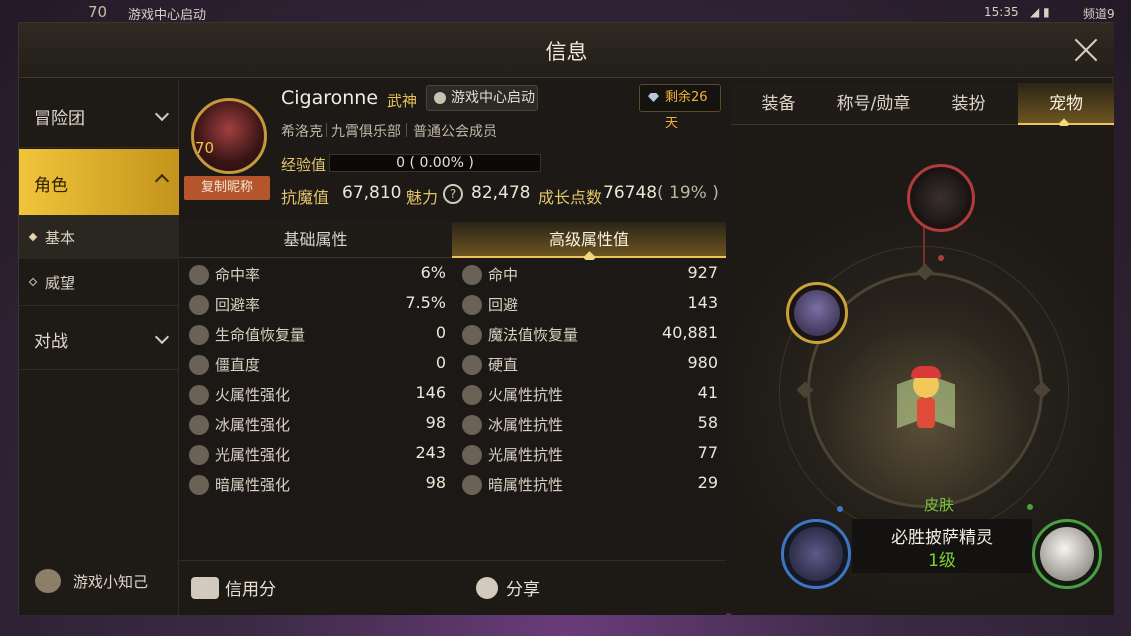  I want to click on top-level: 70, so click(98, 12).